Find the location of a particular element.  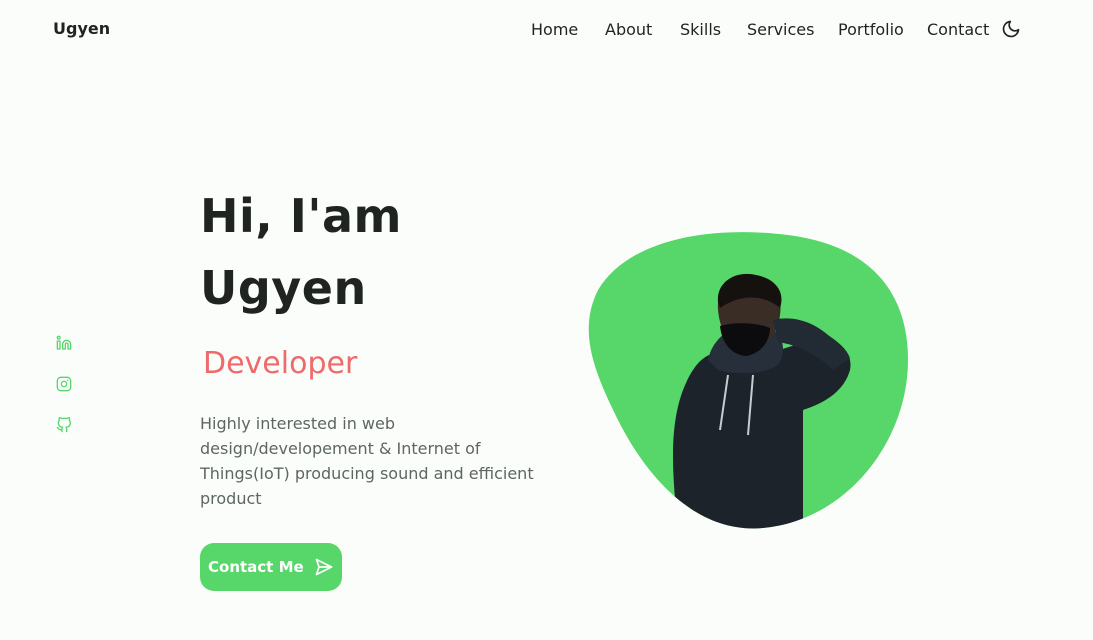

moon-icon is located at coordinates (1011, 29).